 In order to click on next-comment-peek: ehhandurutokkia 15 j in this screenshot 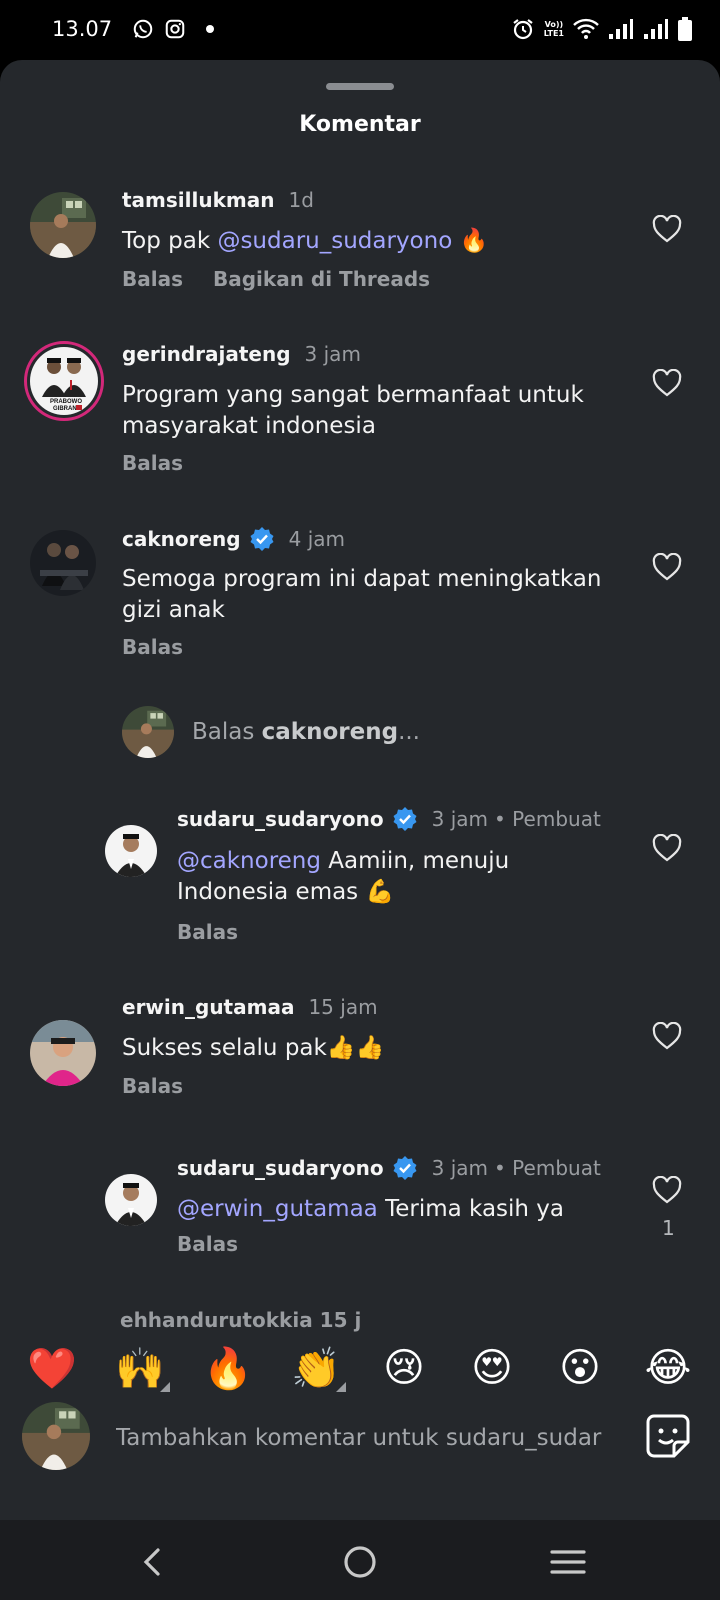, I will do `click(241, 1320)`.